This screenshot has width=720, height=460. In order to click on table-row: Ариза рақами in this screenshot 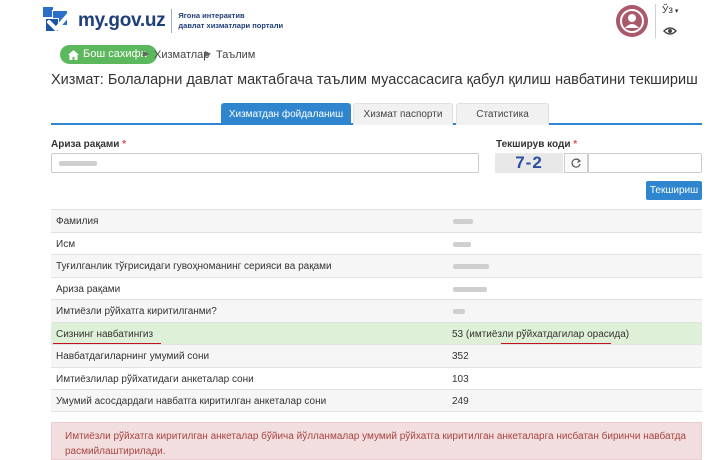, I will do `click(376, 288)`.